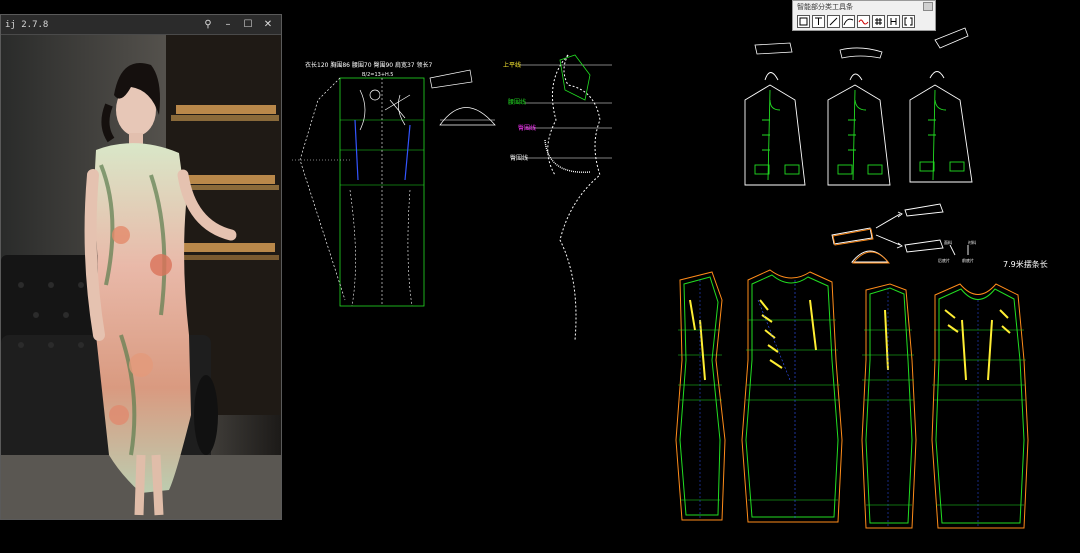 Image resolution: width=1080 pixels, height=553 pixels. Describe the element at coordinates (394, 188) in the screenshot. I see `qipao-base-draft` at that location.